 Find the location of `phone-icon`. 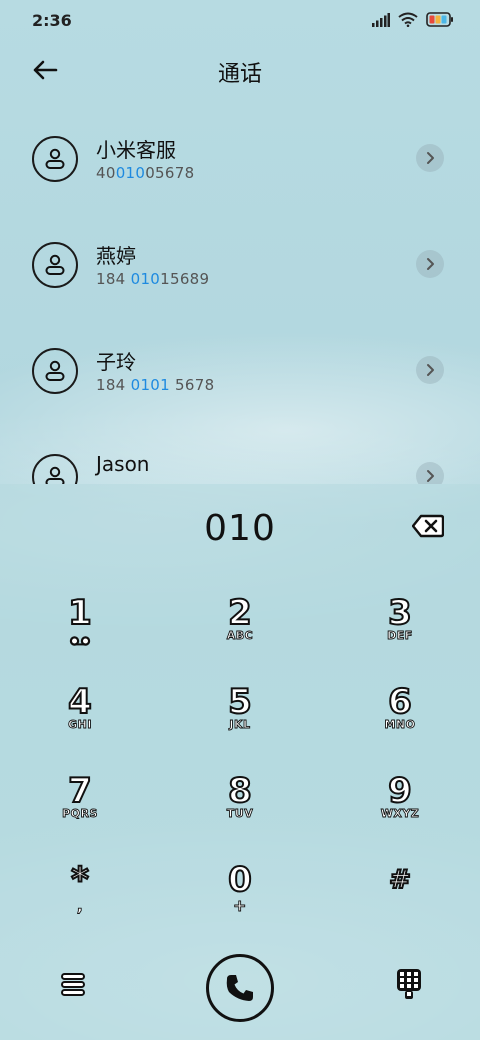

phone-icon is located at coordinates (239, 988).